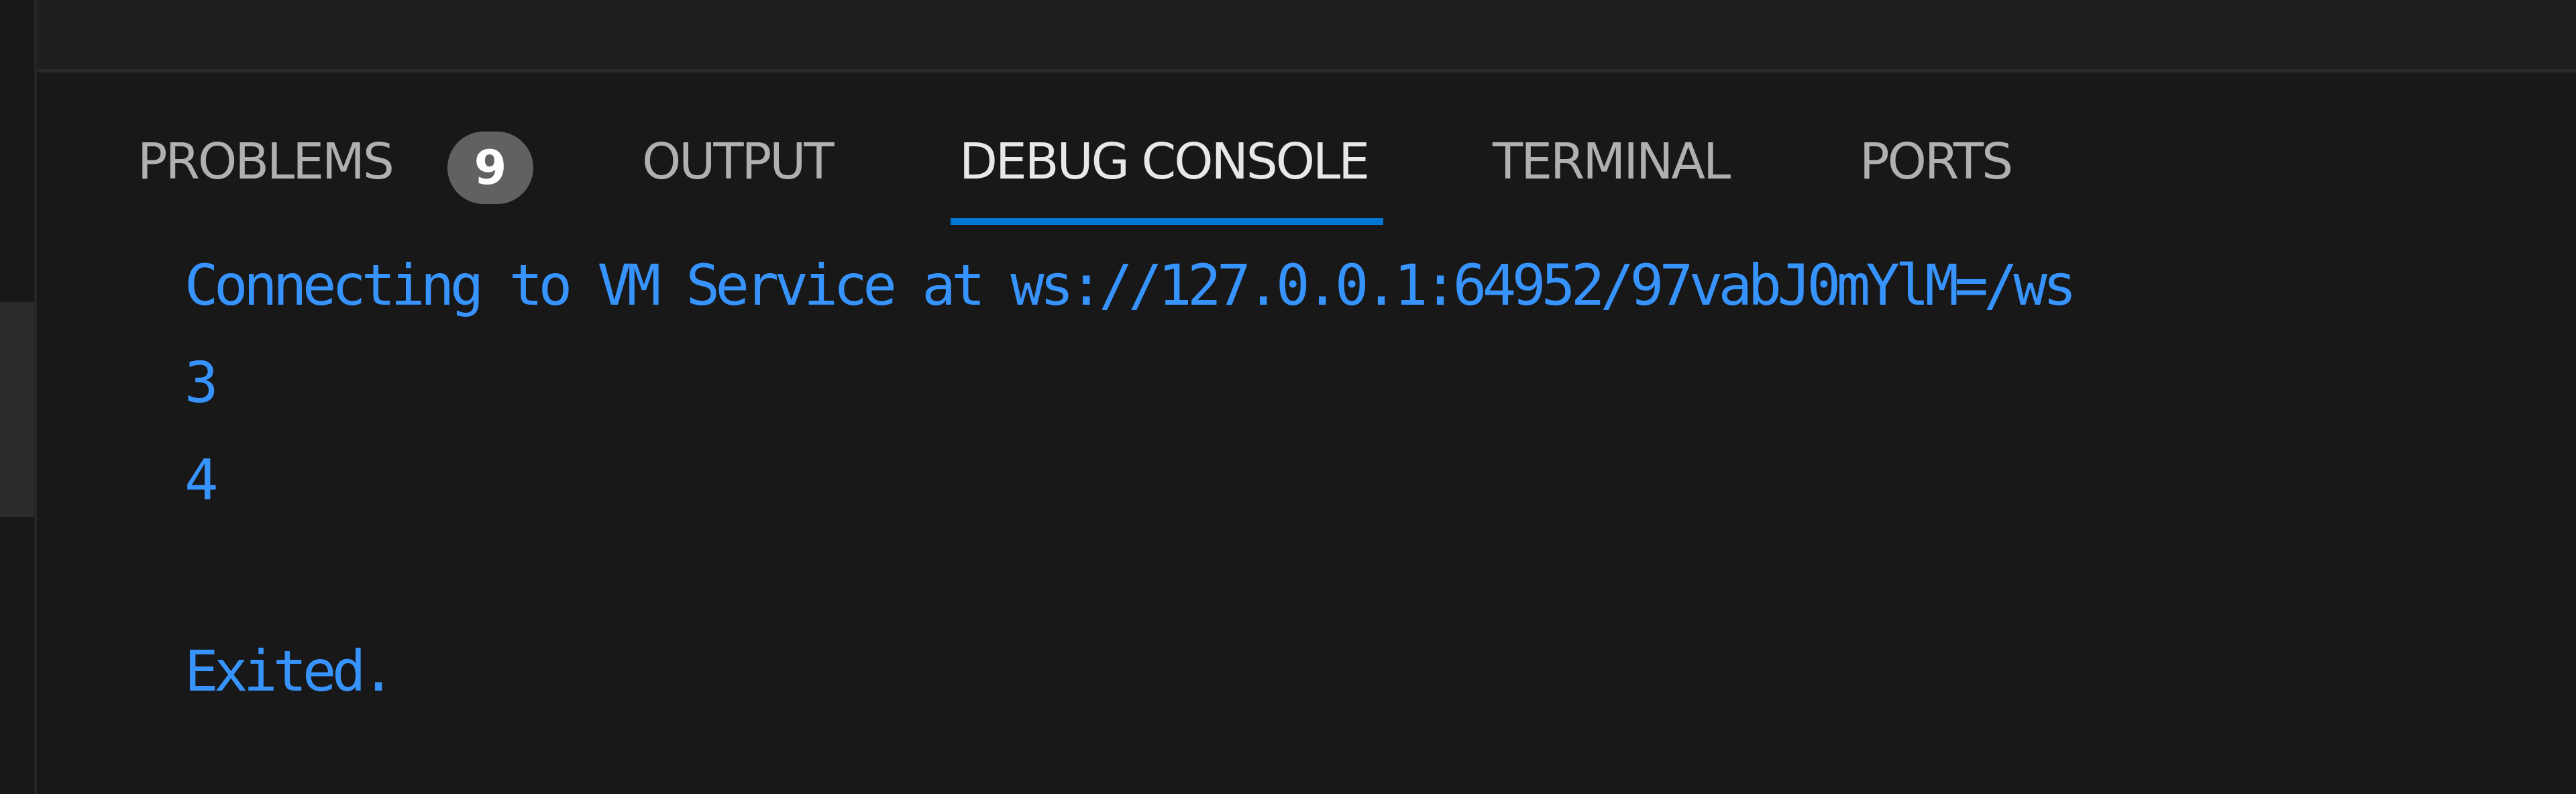  Describe the element at coordinates (17, 410) in the screenshot. I see `sidebar-sash` at that location.